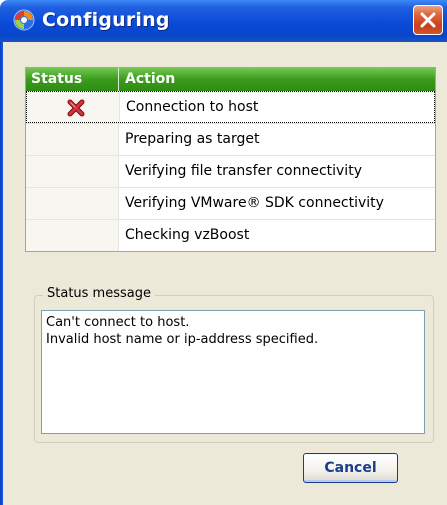 The width and height of the screenshot is (447, 505). I want to click on close-button, so click(428, 20).